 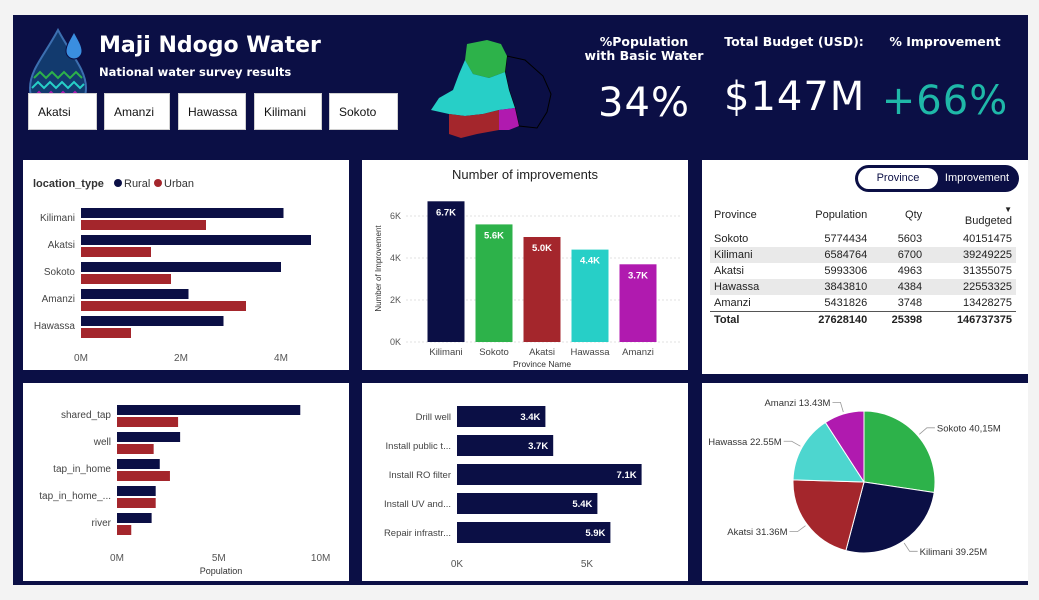 I want to click on slicer-hawassa: Hawassa, so click(x=212, y=111).